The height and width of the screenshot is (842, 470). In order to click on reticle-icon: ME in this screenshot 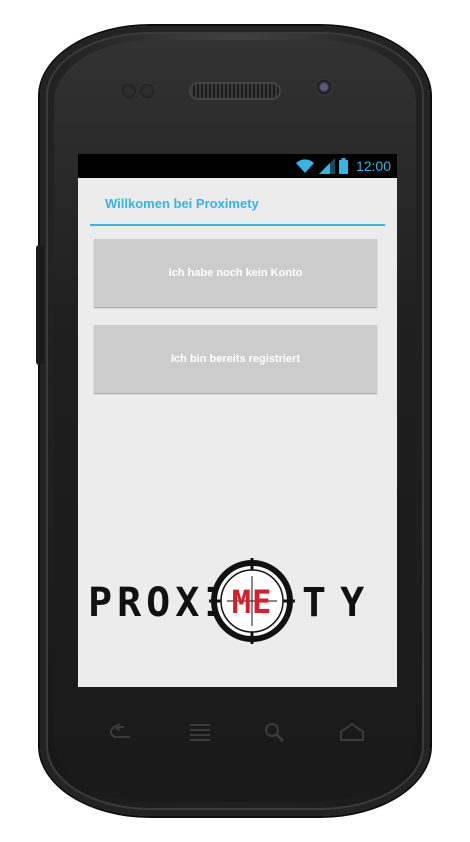, I will do `click(252, 601)`.